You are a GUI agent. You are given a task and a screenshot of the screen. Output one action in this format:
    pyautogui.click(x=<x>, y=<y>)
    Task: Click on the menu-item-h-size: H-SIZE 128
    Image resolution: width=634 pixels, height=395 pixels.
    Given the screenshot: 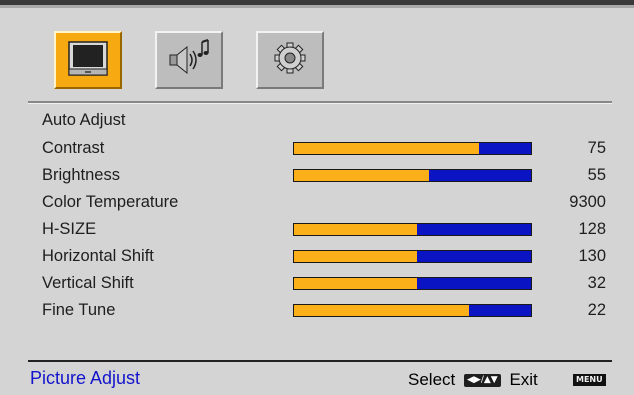 What is the action you would take?
    pyautogui.click(x=327, y=229)
    